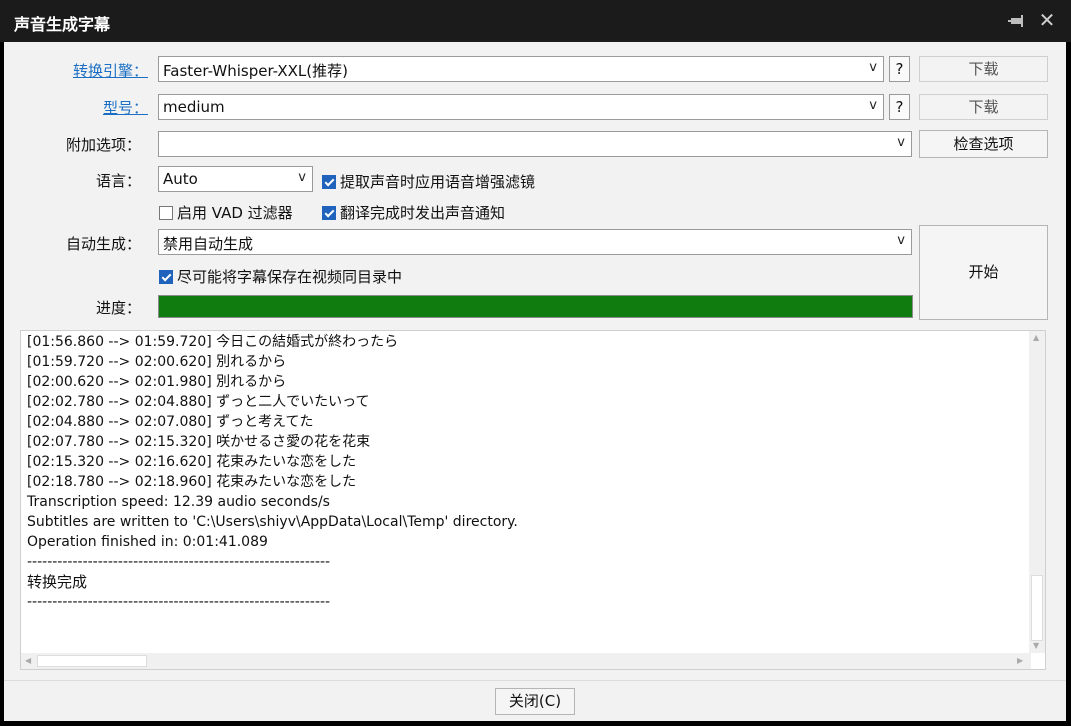 The width and height of the screenshot is (1071, 726). What do you see at coordinates (62, 24) in the screenshot?
I see `window-title: 声音生成字幕` at bounding box center [62, 24].